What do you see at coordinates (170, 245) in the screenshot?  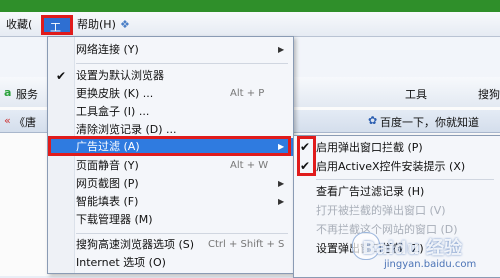 I see `menu-item-browser-options: 搜狗高速浏览器选项 (S) Ctrl + Shift + S` at bounding box center [170, 245].